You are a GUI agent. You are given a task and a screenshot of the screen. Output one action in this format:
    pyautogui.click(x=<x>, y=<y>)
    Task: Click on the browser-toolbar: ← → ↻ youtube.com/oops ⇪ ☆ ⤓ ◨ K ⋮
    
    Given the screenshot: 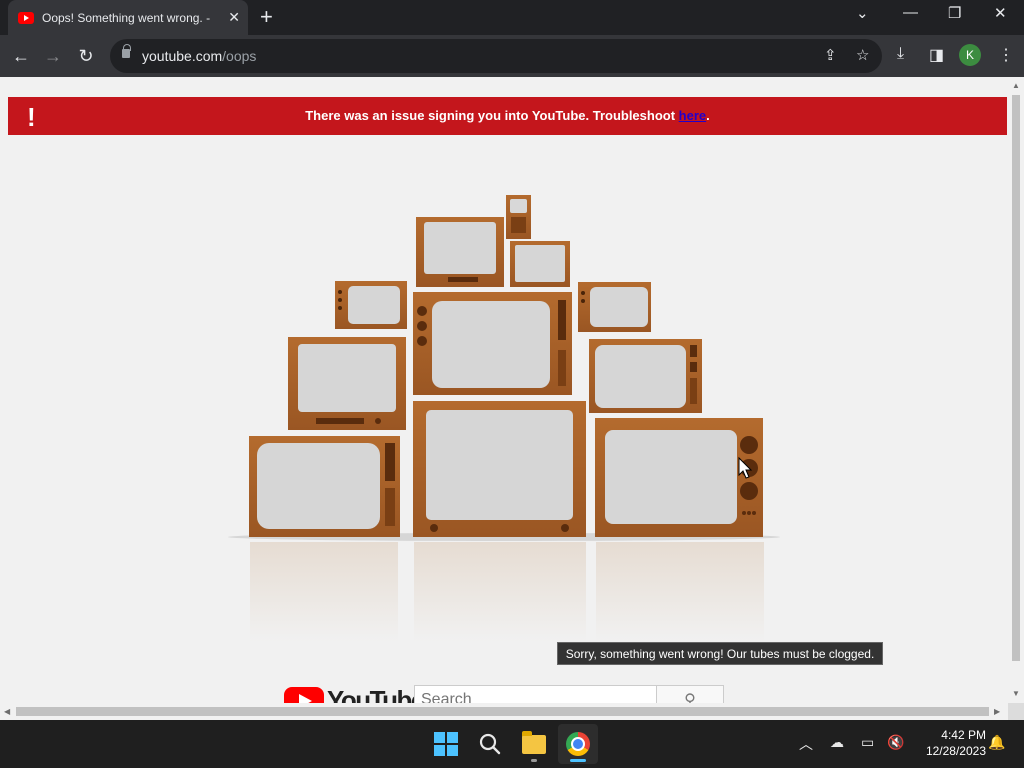 What is the action you would take?
    pyautogui.click(x=512, y=56)
    